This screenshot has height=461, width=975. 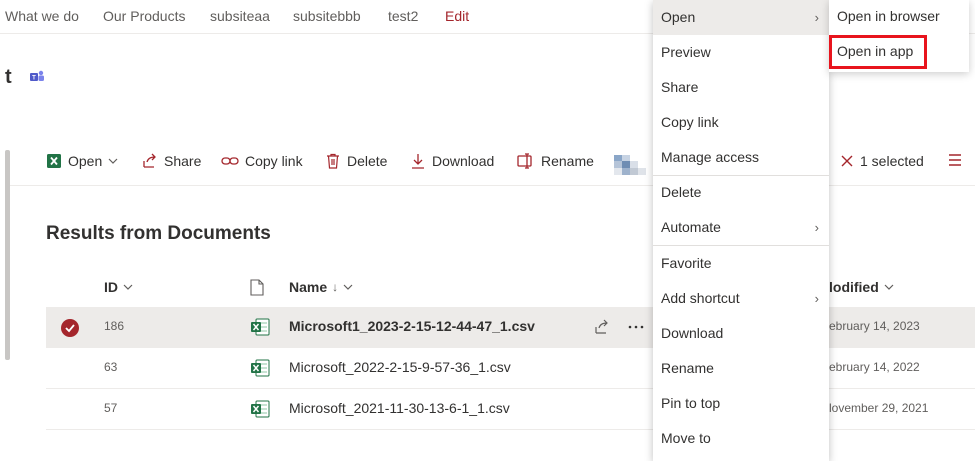 I want to click on delete-button: Delete, so click(x=356, y=161).